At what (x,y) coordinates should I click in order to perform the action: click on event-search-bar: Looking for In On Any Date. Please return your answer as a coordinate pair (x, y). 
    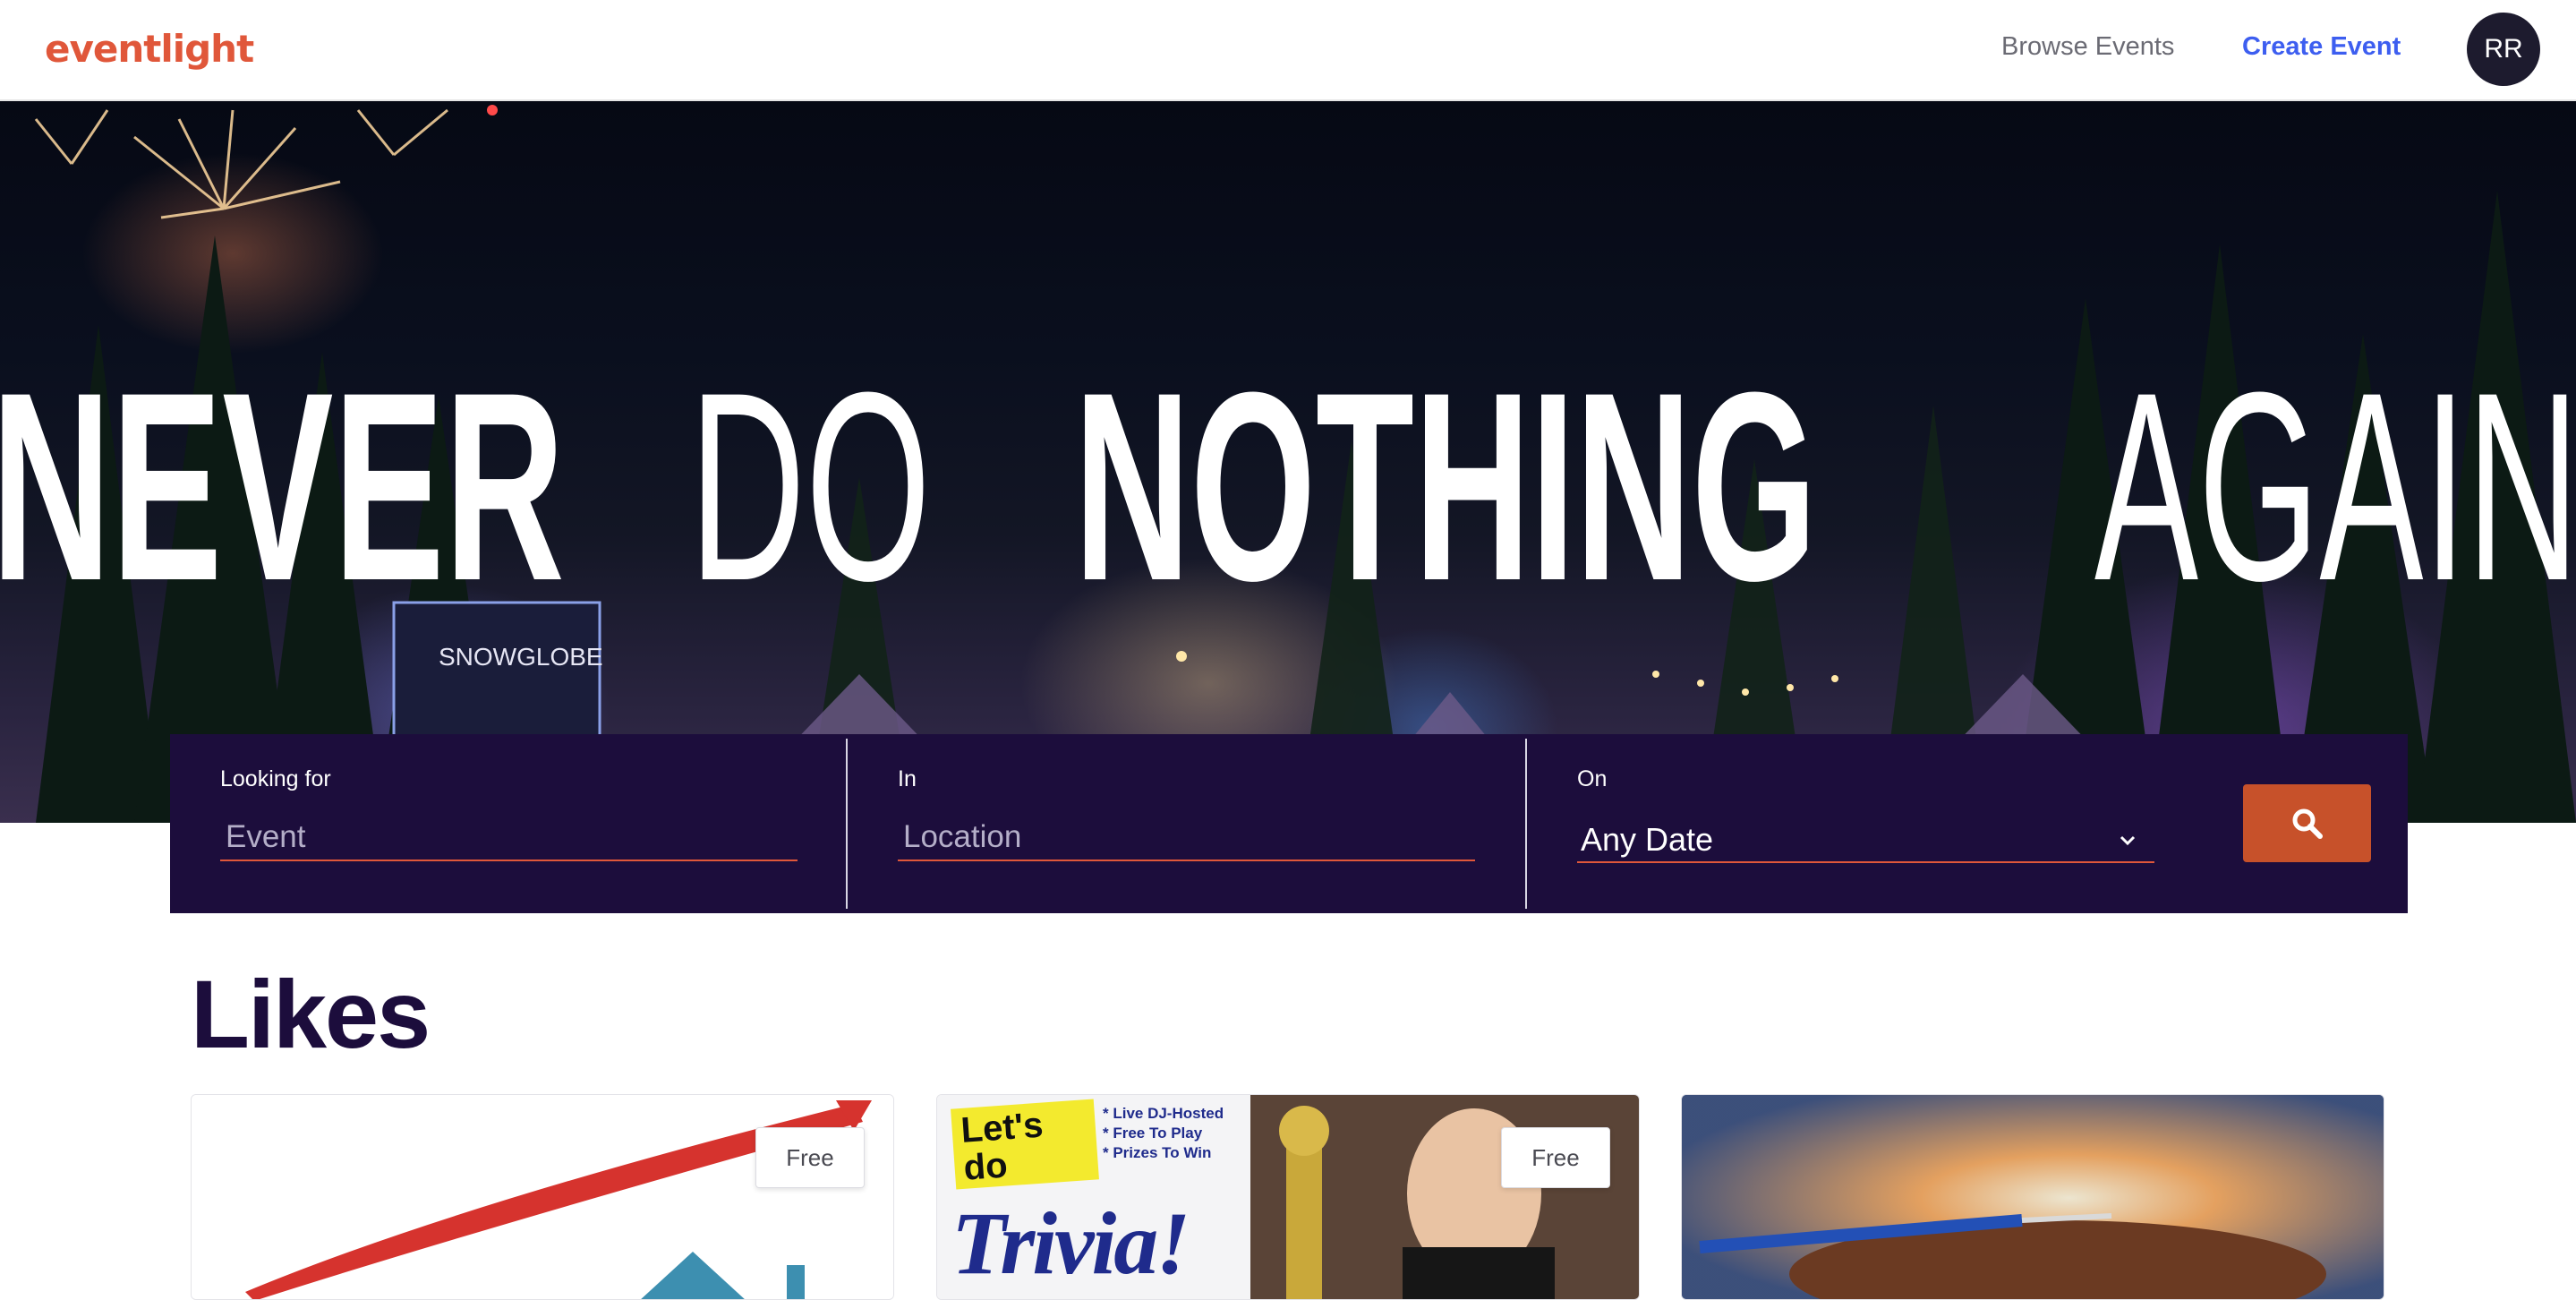
    Looking at the image, I should click on (1289, 824).